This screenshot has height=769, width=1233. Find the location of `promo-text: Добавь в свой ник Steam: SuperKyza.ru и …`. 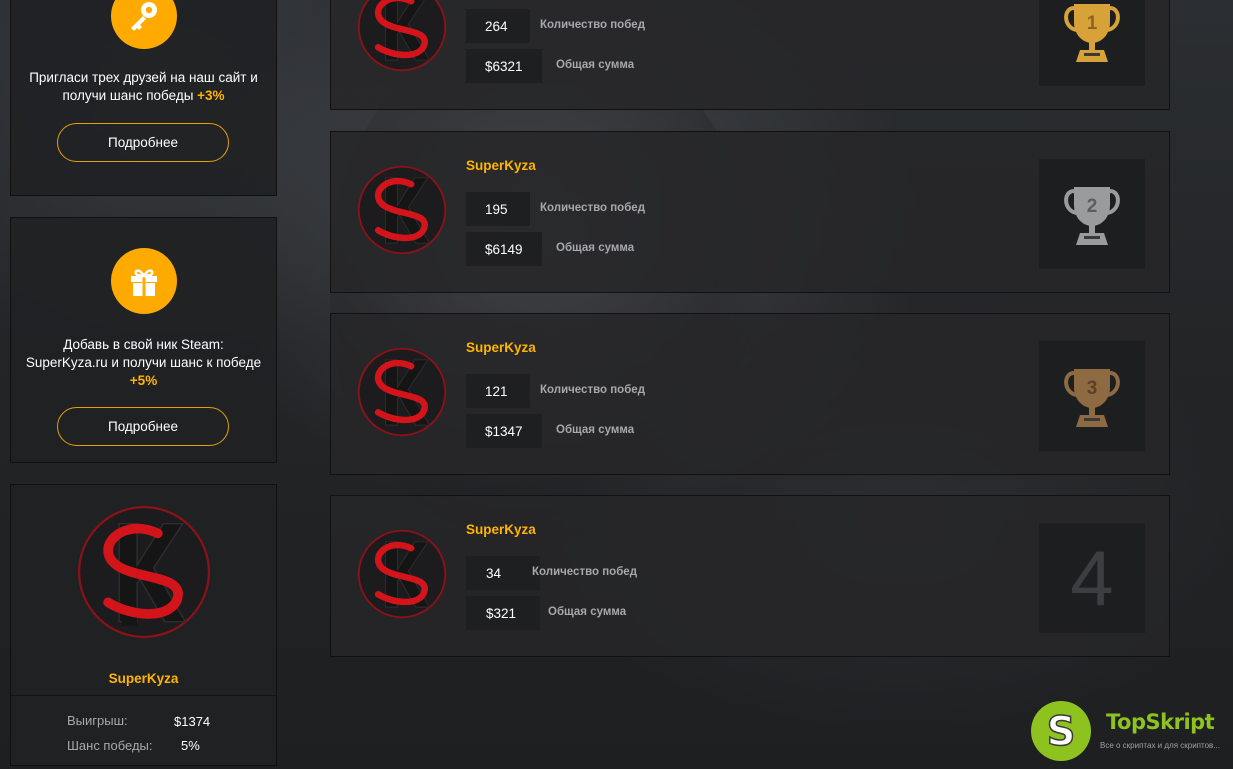

promo-text: Добавь в свой ник Steam: SuperKyza.ru и … is located at coordinates (143, 363).